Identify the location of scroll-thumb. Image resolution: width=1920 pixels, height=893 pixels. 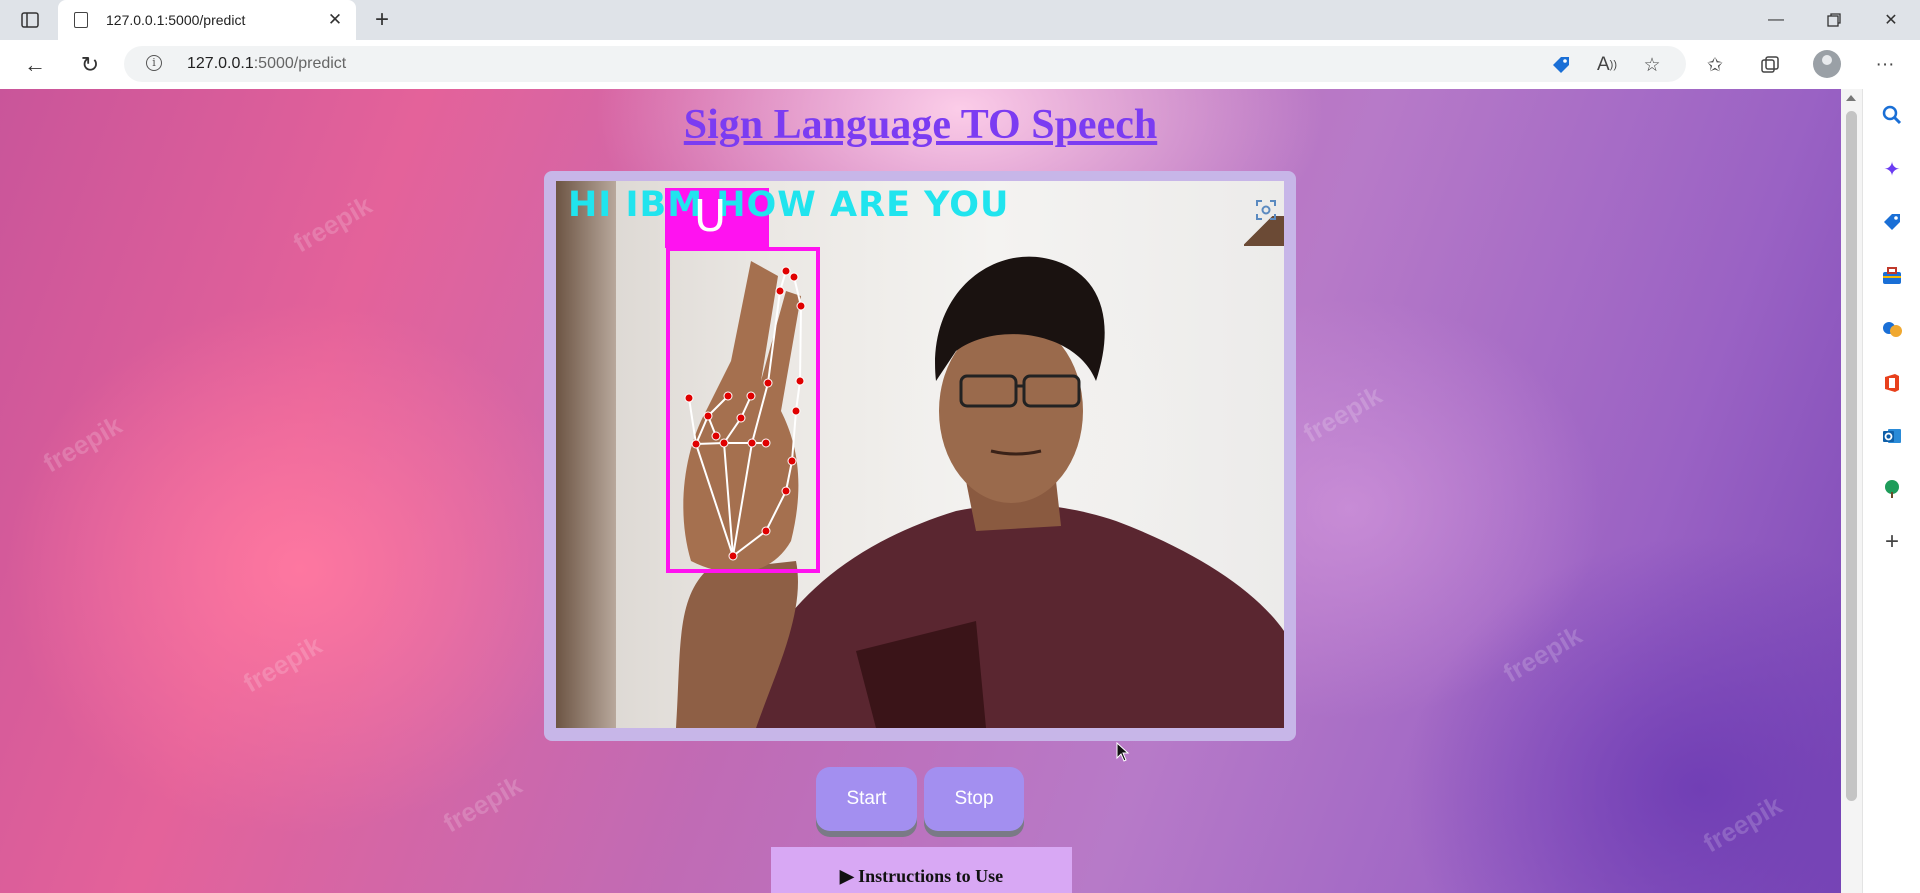
(1851, 456).